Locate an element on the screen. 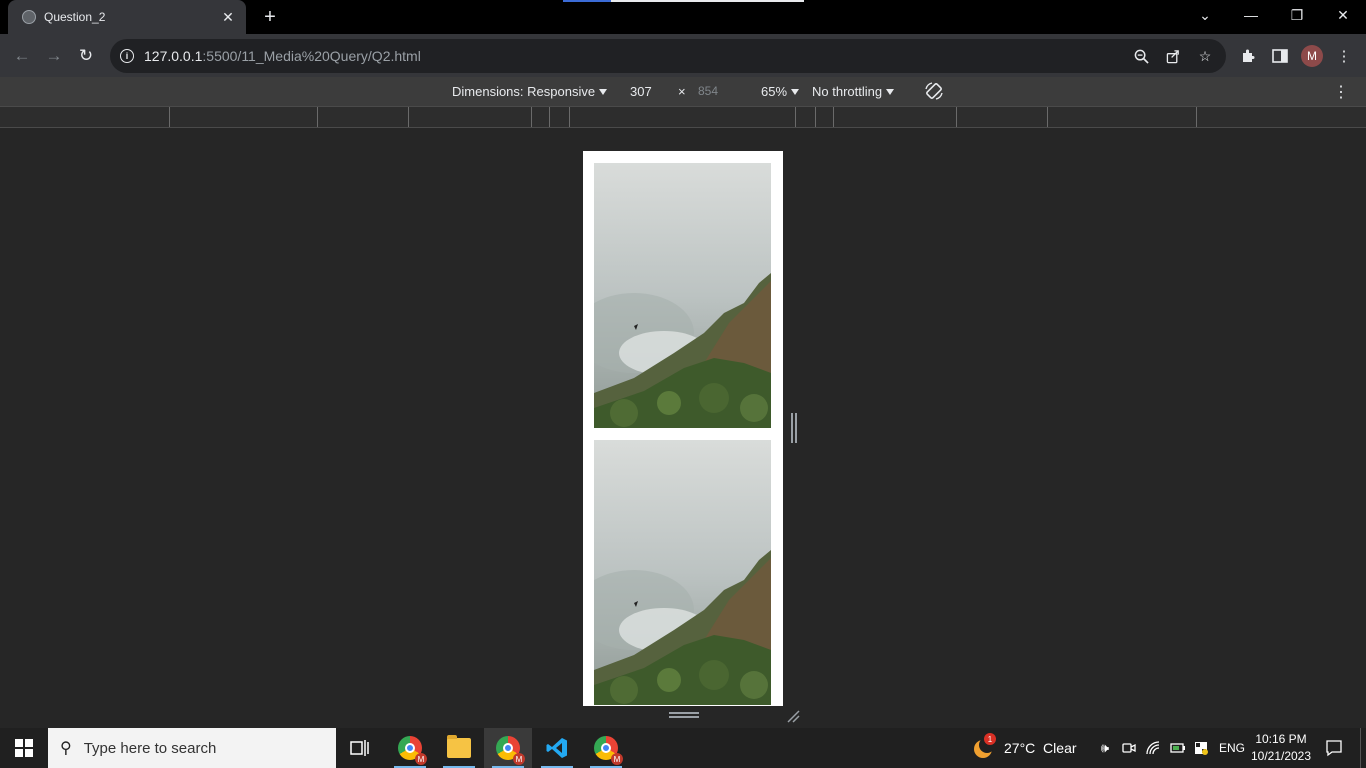  bookmark-star-icon: ☆ is located at coordinates (1205, 56).